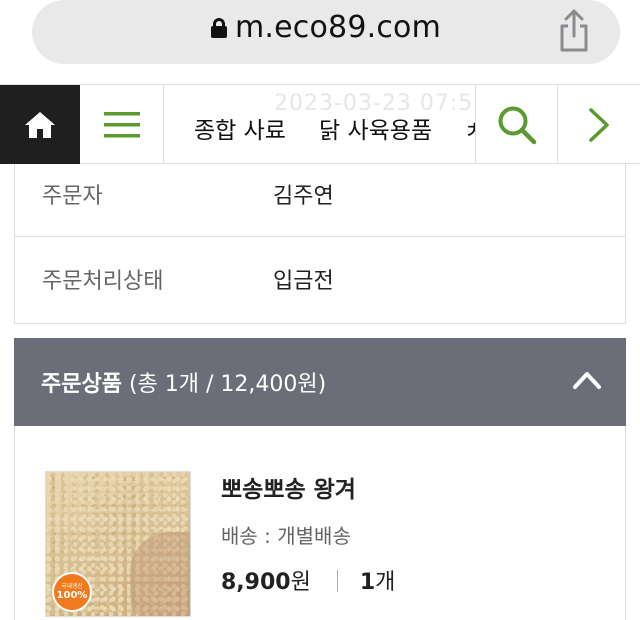  I want to click on nav-category-chicken-supplies: 닭 사육용품, so click(375, 128).